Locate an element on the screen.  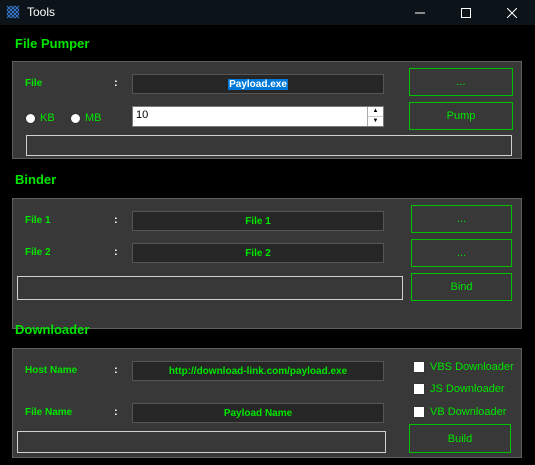
spin-arrows: ▲ ▼ is located at coordinates (375, 116).